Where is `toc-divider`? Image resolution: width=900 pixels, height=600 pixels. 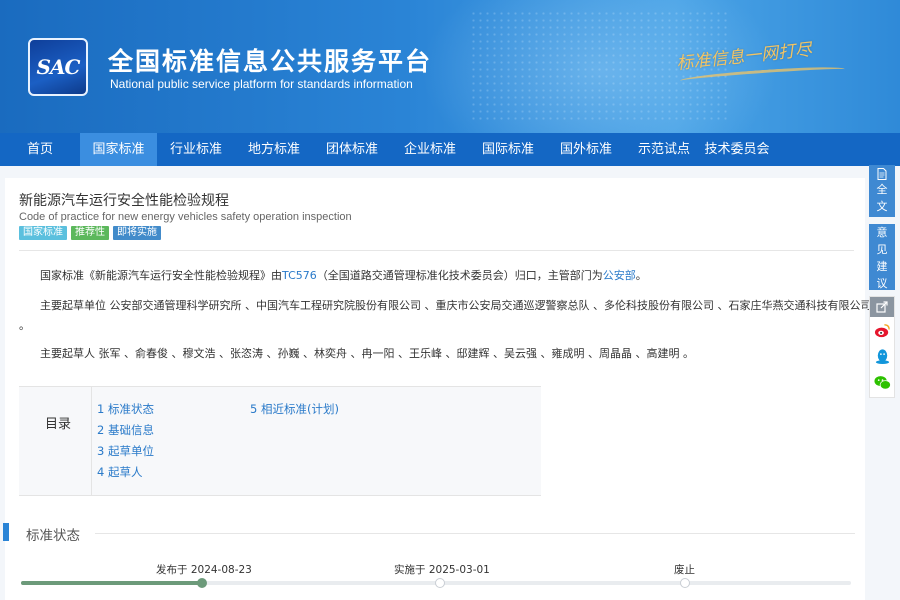 toc-divider is located at coordinates (91, 441).